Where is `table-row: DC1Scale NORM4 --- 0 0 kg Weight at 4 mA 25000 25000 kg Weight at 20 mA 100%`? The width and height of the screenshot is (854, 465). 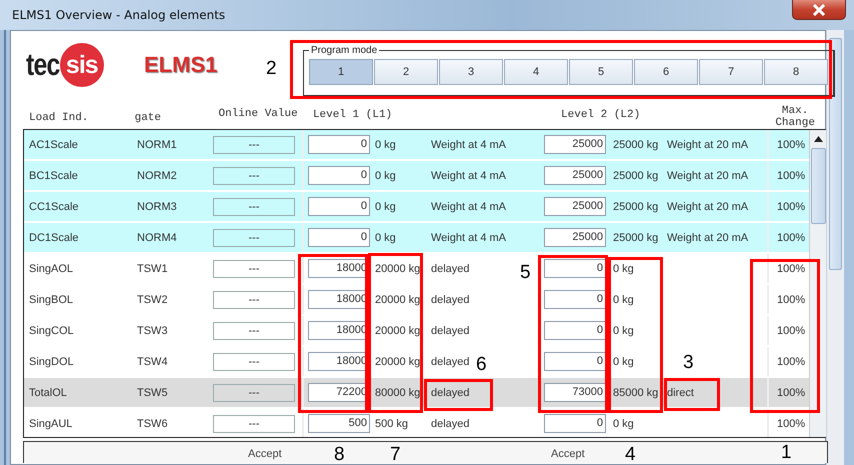 table-row: DC1Scale NORM4 --- 0 0 kg Weight at 4 mA 25000 25000 kg Weight at 20 mA 100% is located at coordinates (417, 238).